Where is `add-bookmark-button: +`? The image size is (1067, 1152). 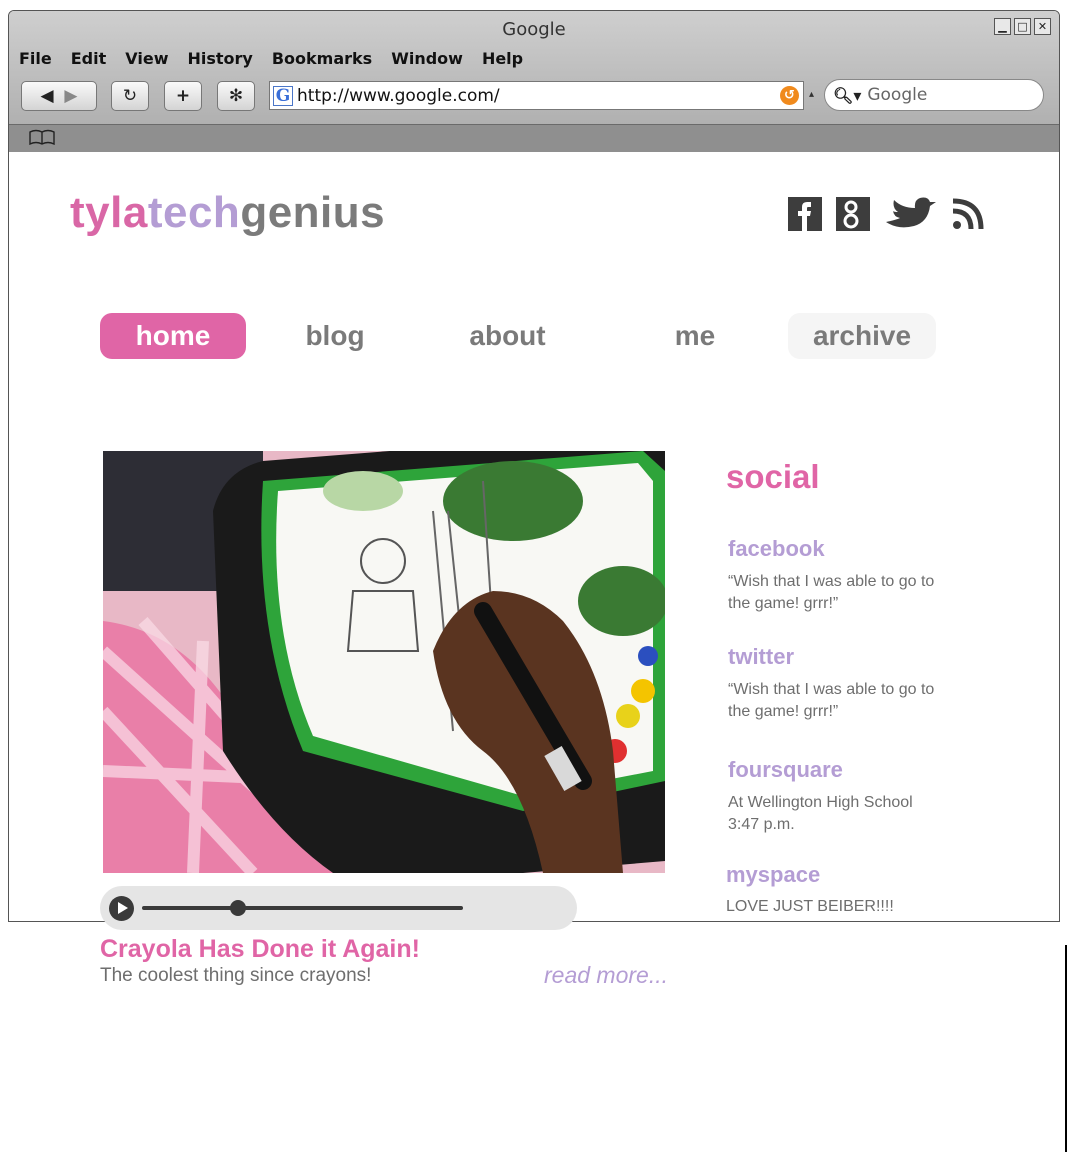 add-bookmark-button: + is located at coordinates (183, 96).